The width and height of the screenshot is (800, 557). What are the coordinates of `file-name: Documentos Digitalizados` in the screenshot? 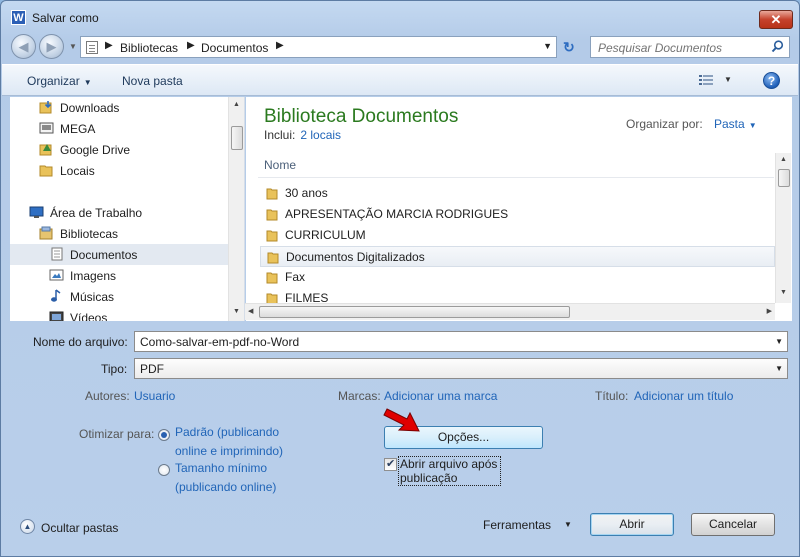 It's located at (355, 257).